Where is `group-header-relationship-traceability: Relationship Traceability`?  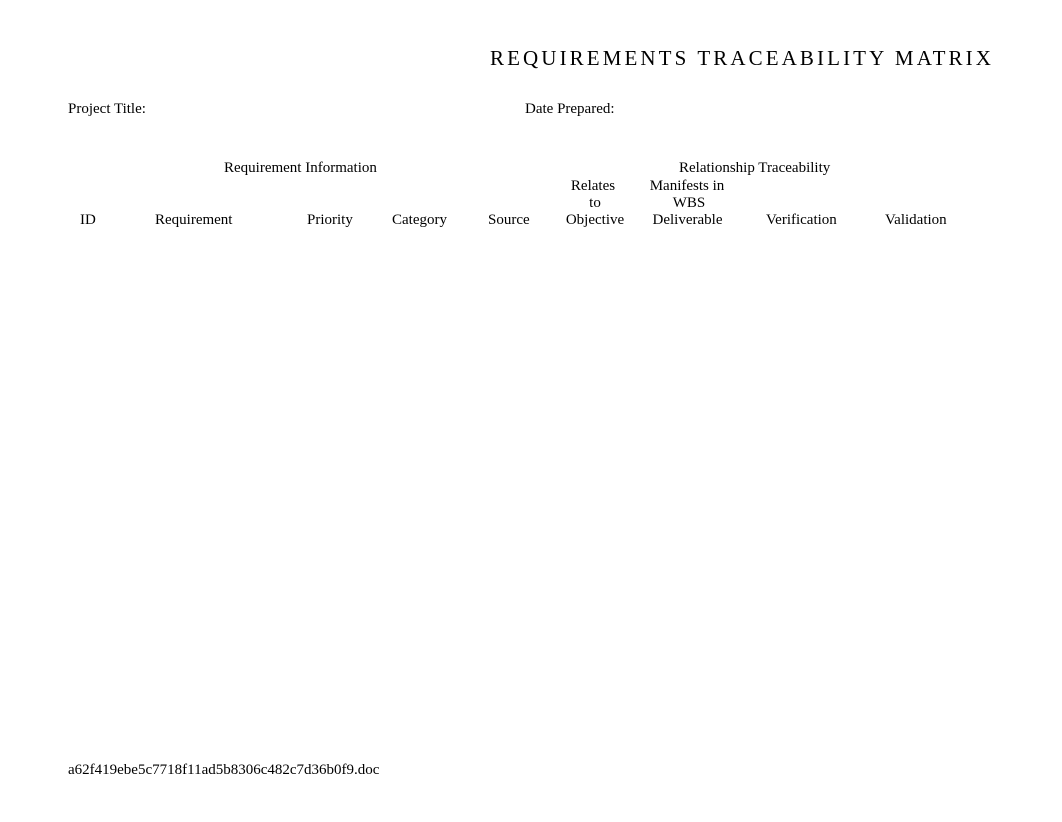
group-header-relationship-traceability: Relationship Traceability is located at coordinates (755, 168).